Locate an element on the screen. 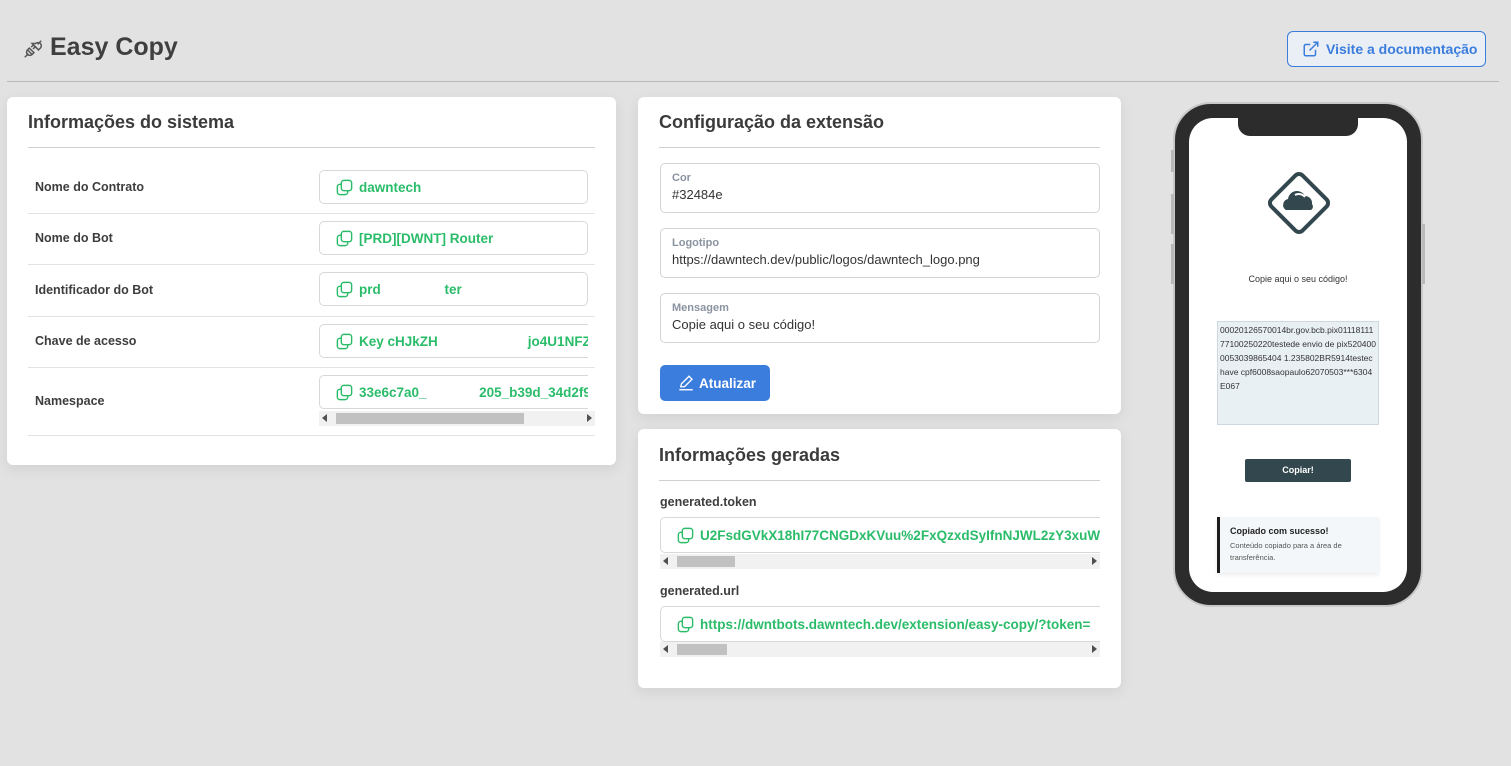 The height and width of the screenshot is (766, 1511). info-row-bot-id: Identificador do Bot prd ter is located at coordinates (311, 291).